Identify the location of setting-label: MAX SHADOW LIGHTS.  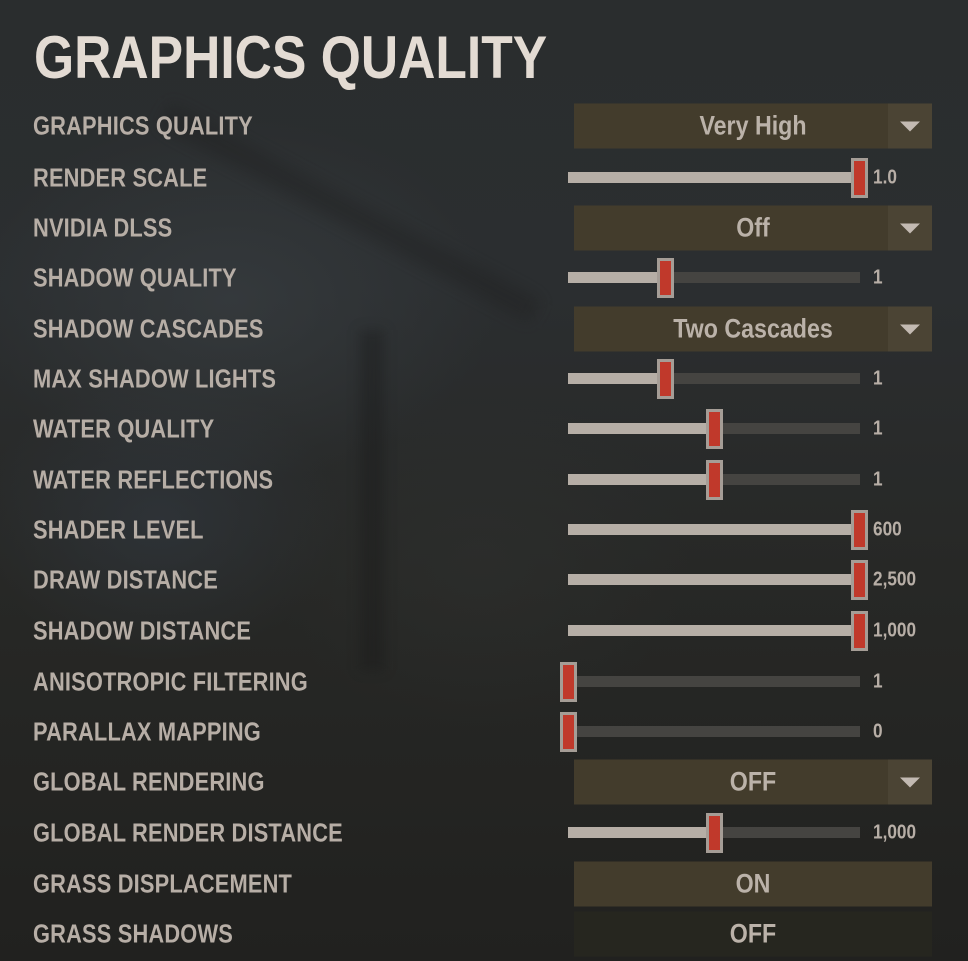
(155, 378).